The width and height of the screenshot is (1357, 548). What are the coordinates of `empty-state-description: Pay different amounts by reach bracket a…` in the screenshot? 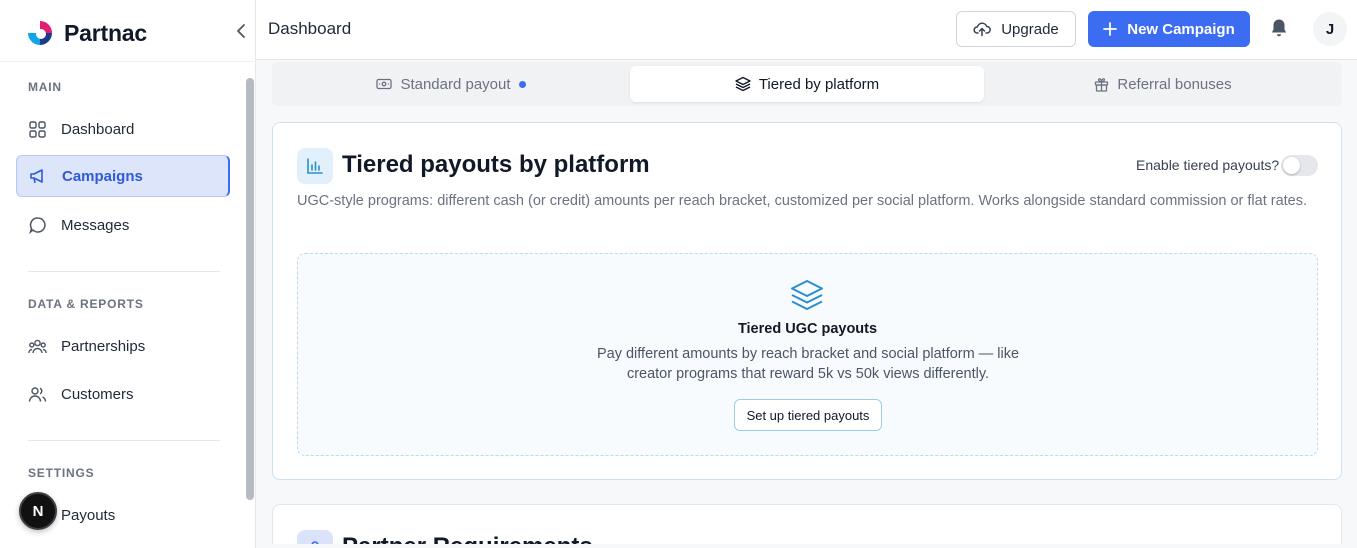 It's located at (808, 364).